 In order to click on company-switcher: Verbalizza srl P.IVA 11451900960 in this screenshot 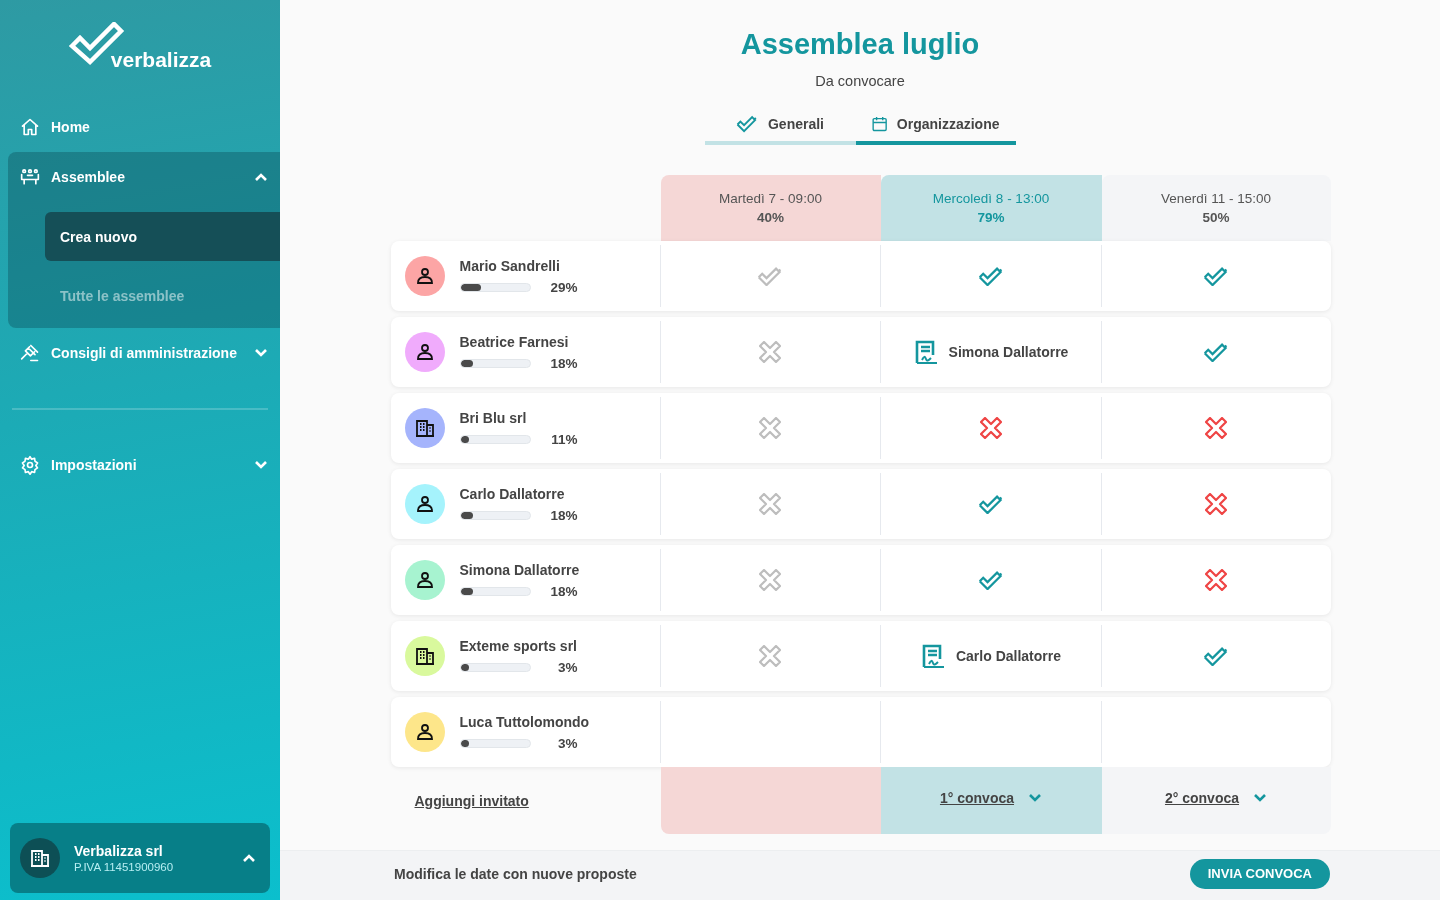, I will do `click(140, 858)`.